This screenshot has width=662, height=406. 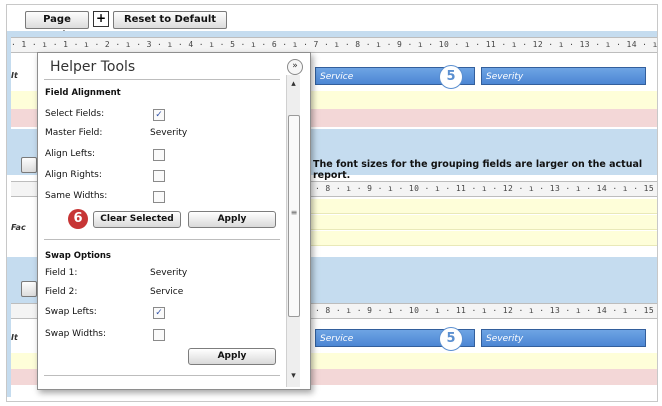 I want to click on page-header-button: Page Header, so click(x=57, y=26).